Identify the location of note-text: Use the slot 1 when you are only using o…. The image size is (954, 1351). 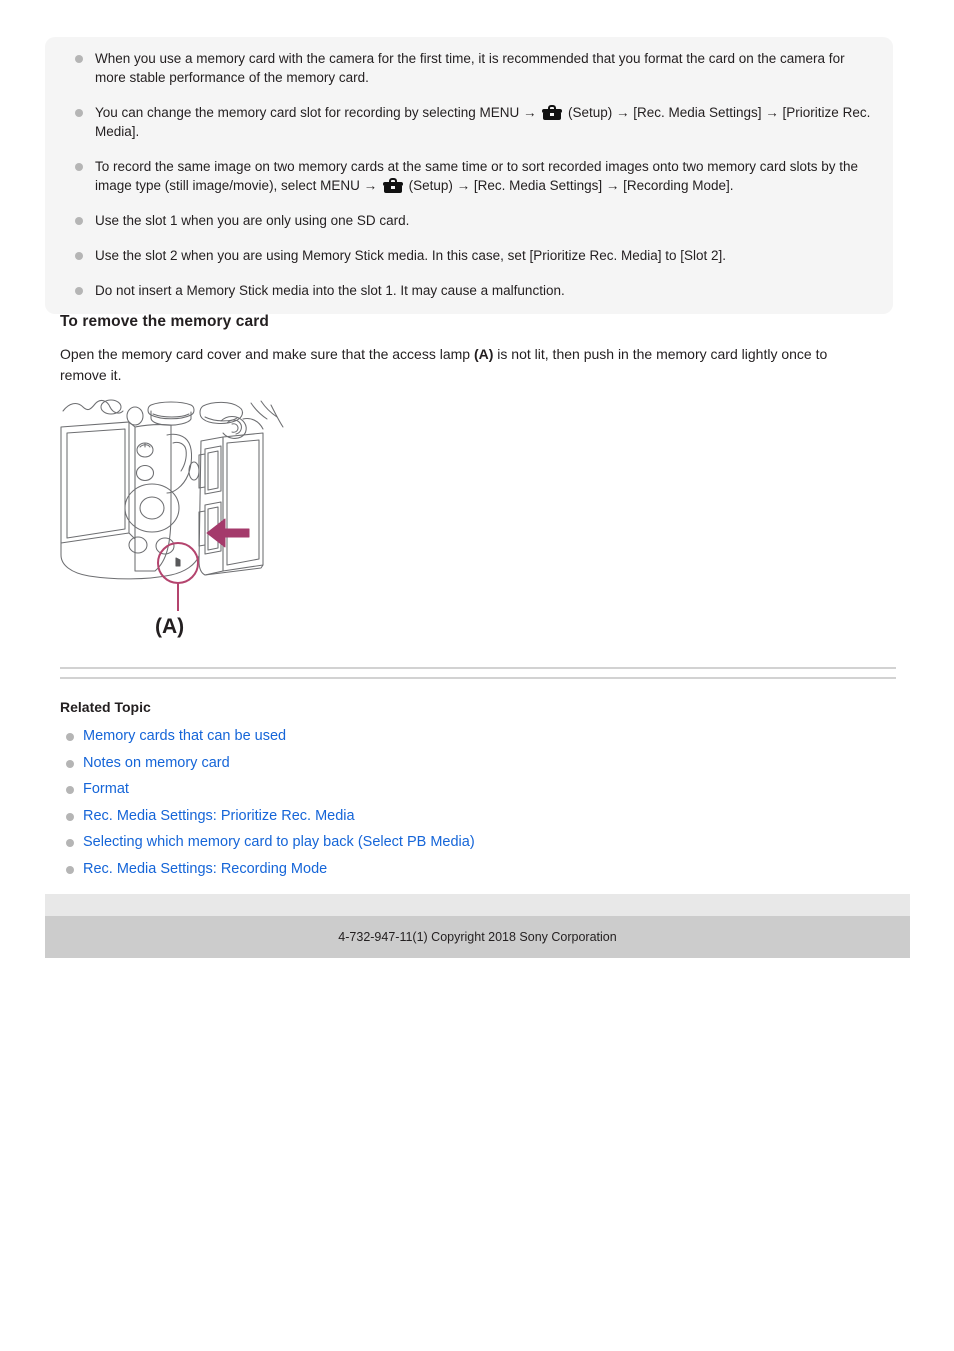
(252, 220).